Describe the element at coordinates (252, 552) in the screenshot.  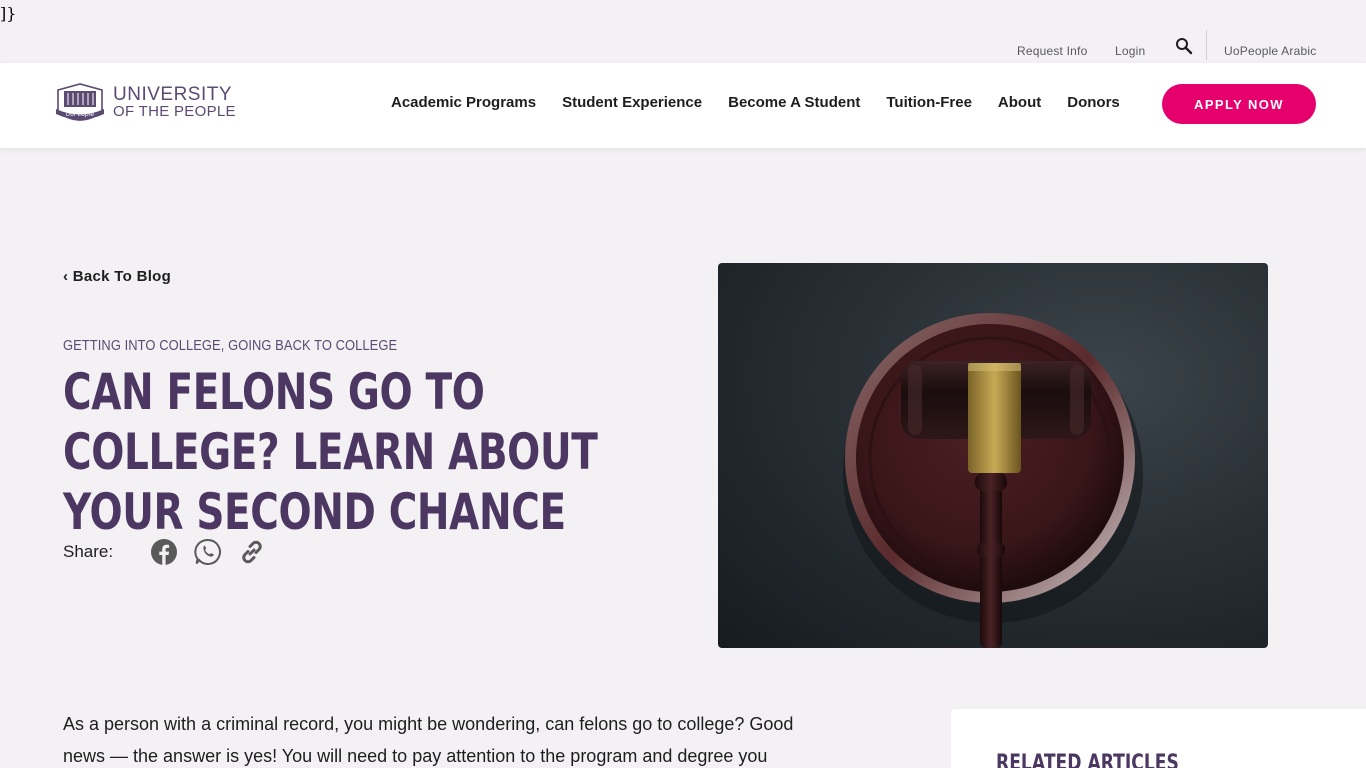
I see `link-icon` at that location.